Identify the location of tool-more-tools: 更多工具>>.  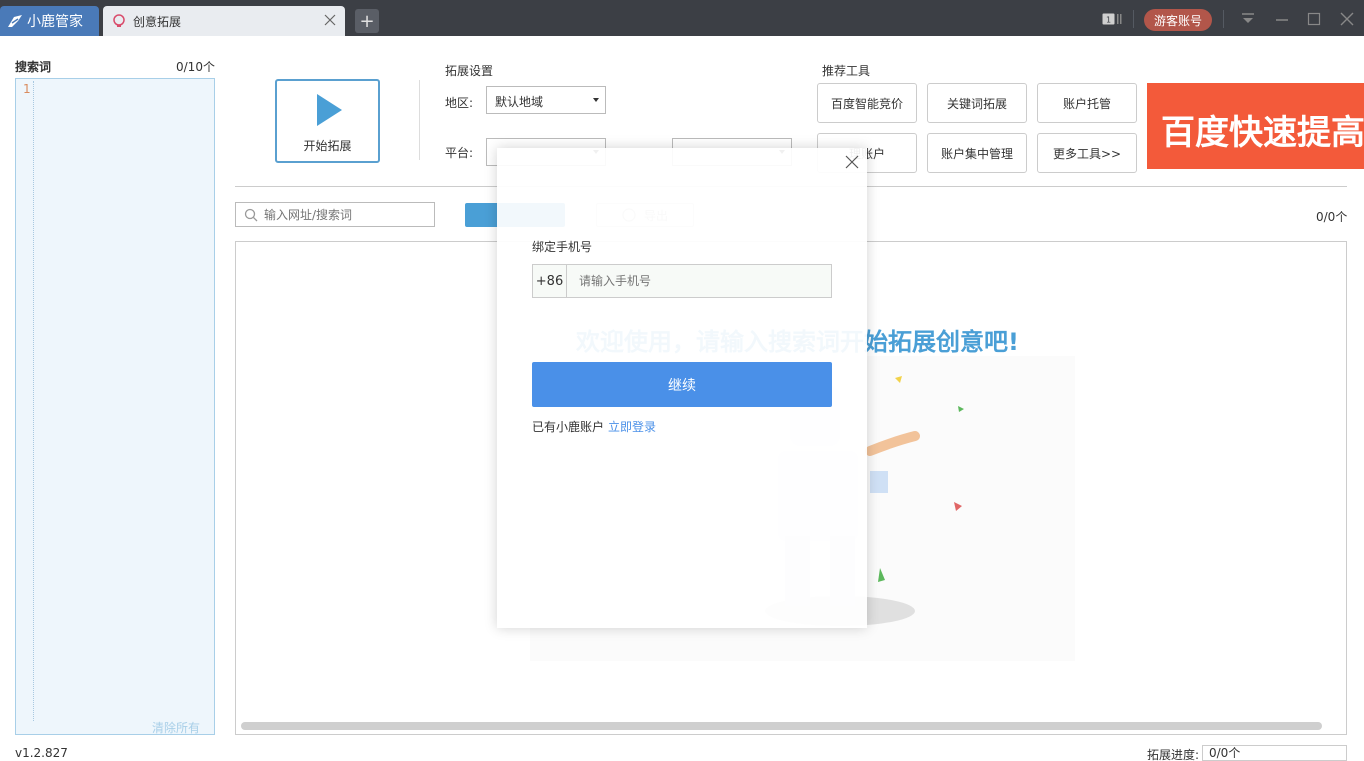
(1087, 153).